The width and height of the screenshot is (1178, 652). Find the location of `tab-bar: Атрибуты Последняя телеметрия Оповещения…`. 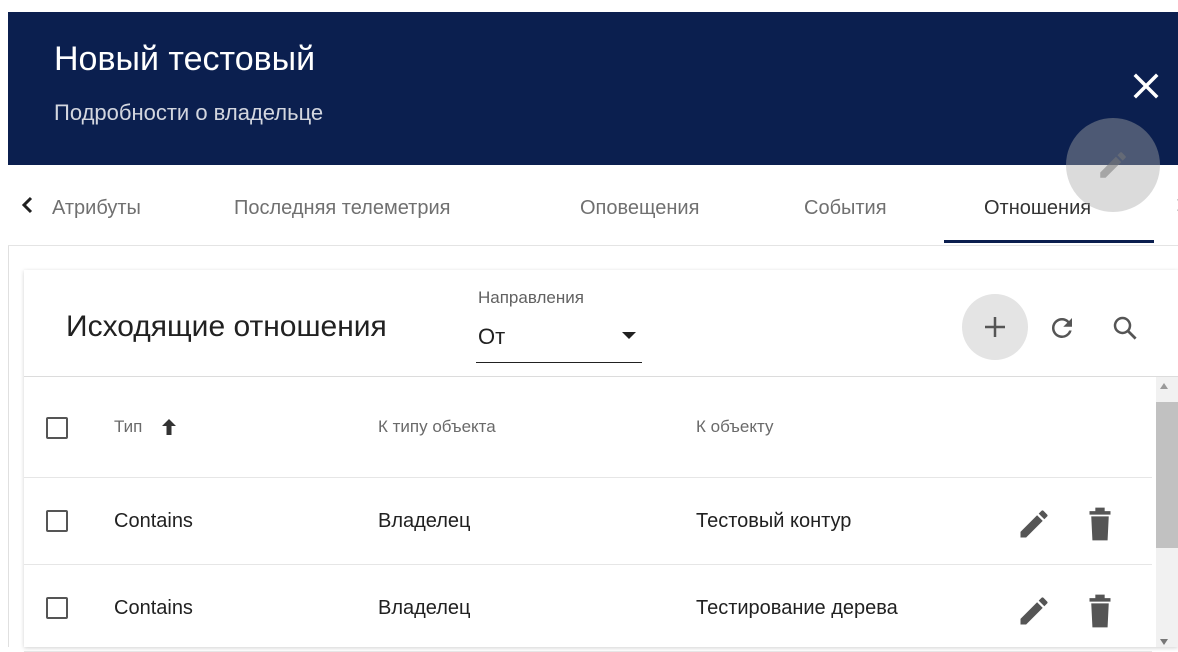

tab-bar: Атрибуты Последняя телеметрия Оповещения… is located at coordinates (593, 205).